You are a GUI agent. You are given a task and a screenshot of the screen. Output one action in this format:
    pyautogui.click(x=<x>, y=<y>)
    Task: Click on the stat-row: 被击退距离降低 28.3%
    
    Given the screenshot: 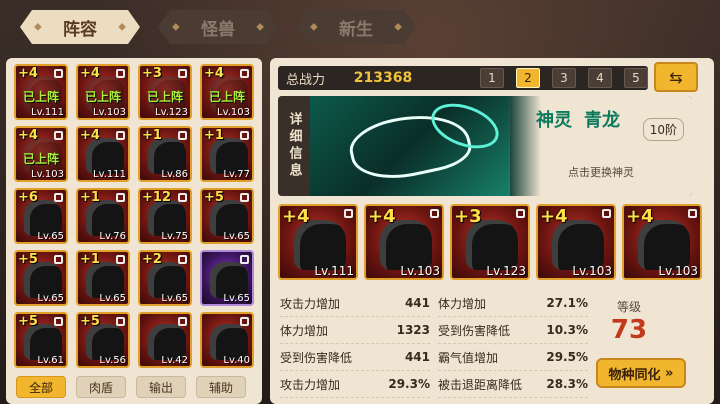 What is the action you would take?
    pyautogui.click(x=513, y=384)
    